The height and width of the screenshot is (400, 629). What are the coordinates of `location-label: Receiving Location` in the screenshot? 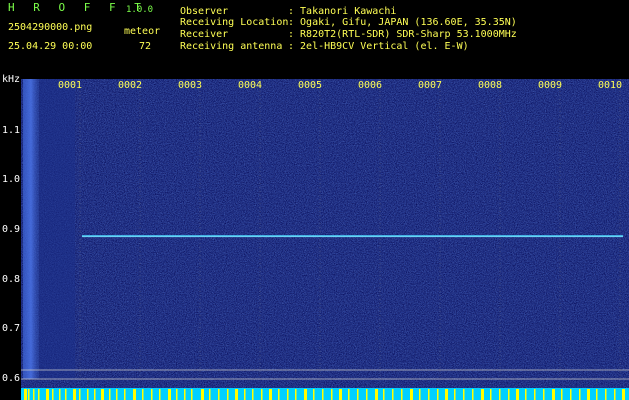 It's located at (234, 22).